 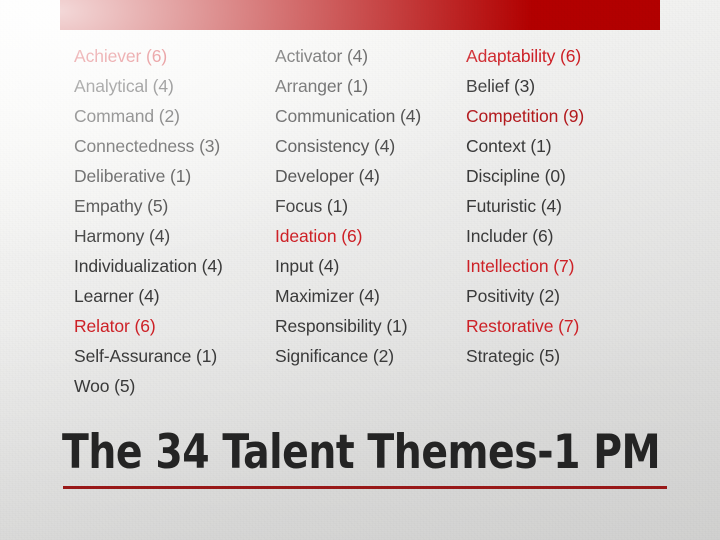 What do you see at coordinates (322, 86) in the screenshot?
I see `talent-theme-item: Arranger (1)` at bounding box center [322, 86].